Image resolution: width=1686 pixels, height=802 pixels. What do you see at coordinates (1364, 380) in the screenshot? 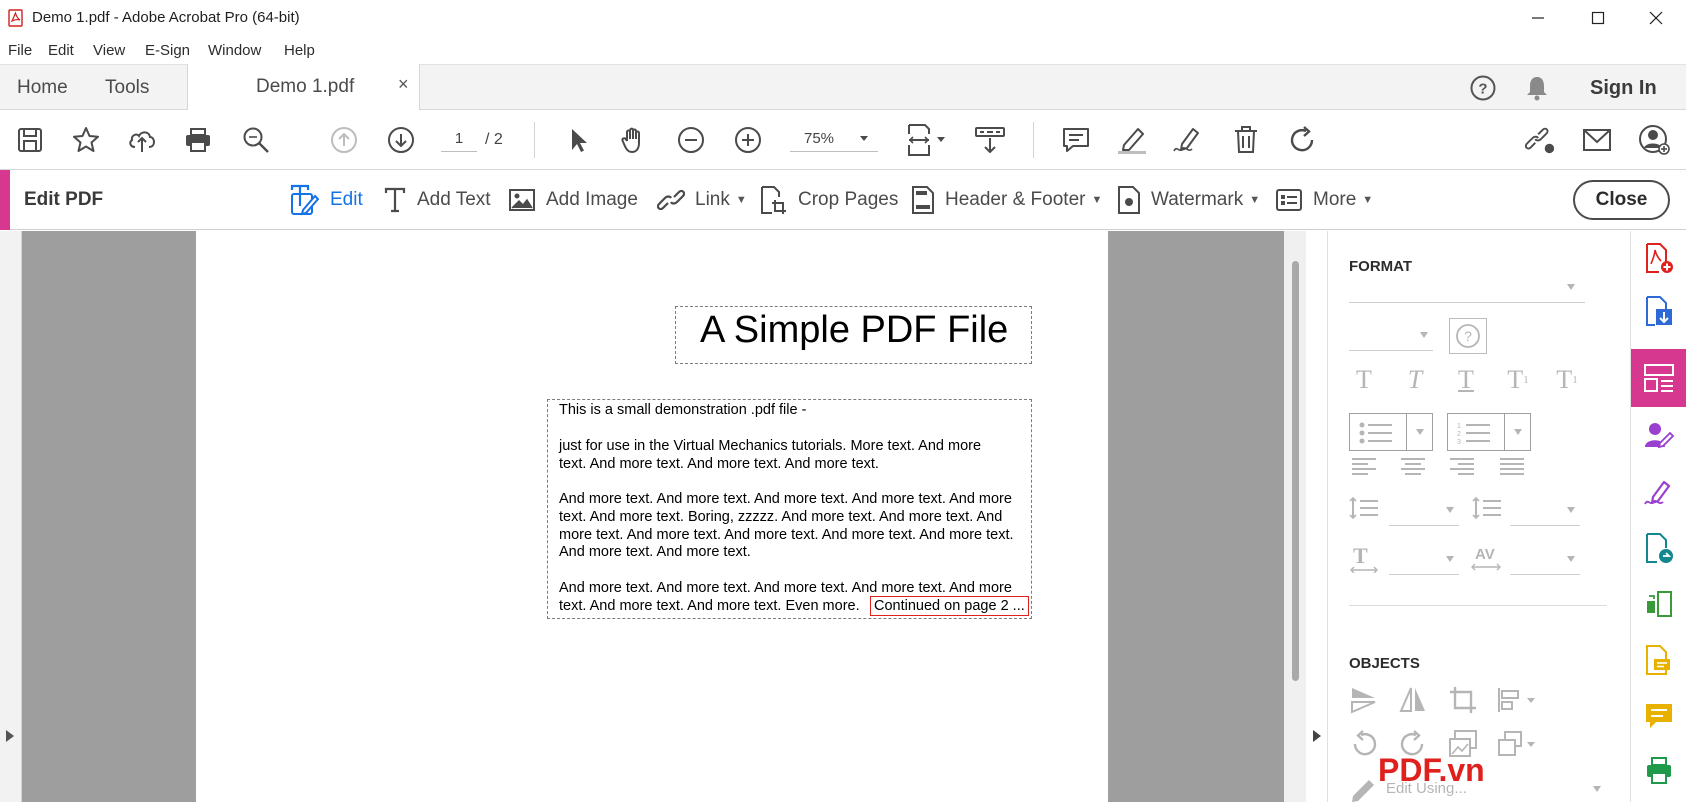
I see `text-bold-icon: T` at bounding box center [1364, 380].